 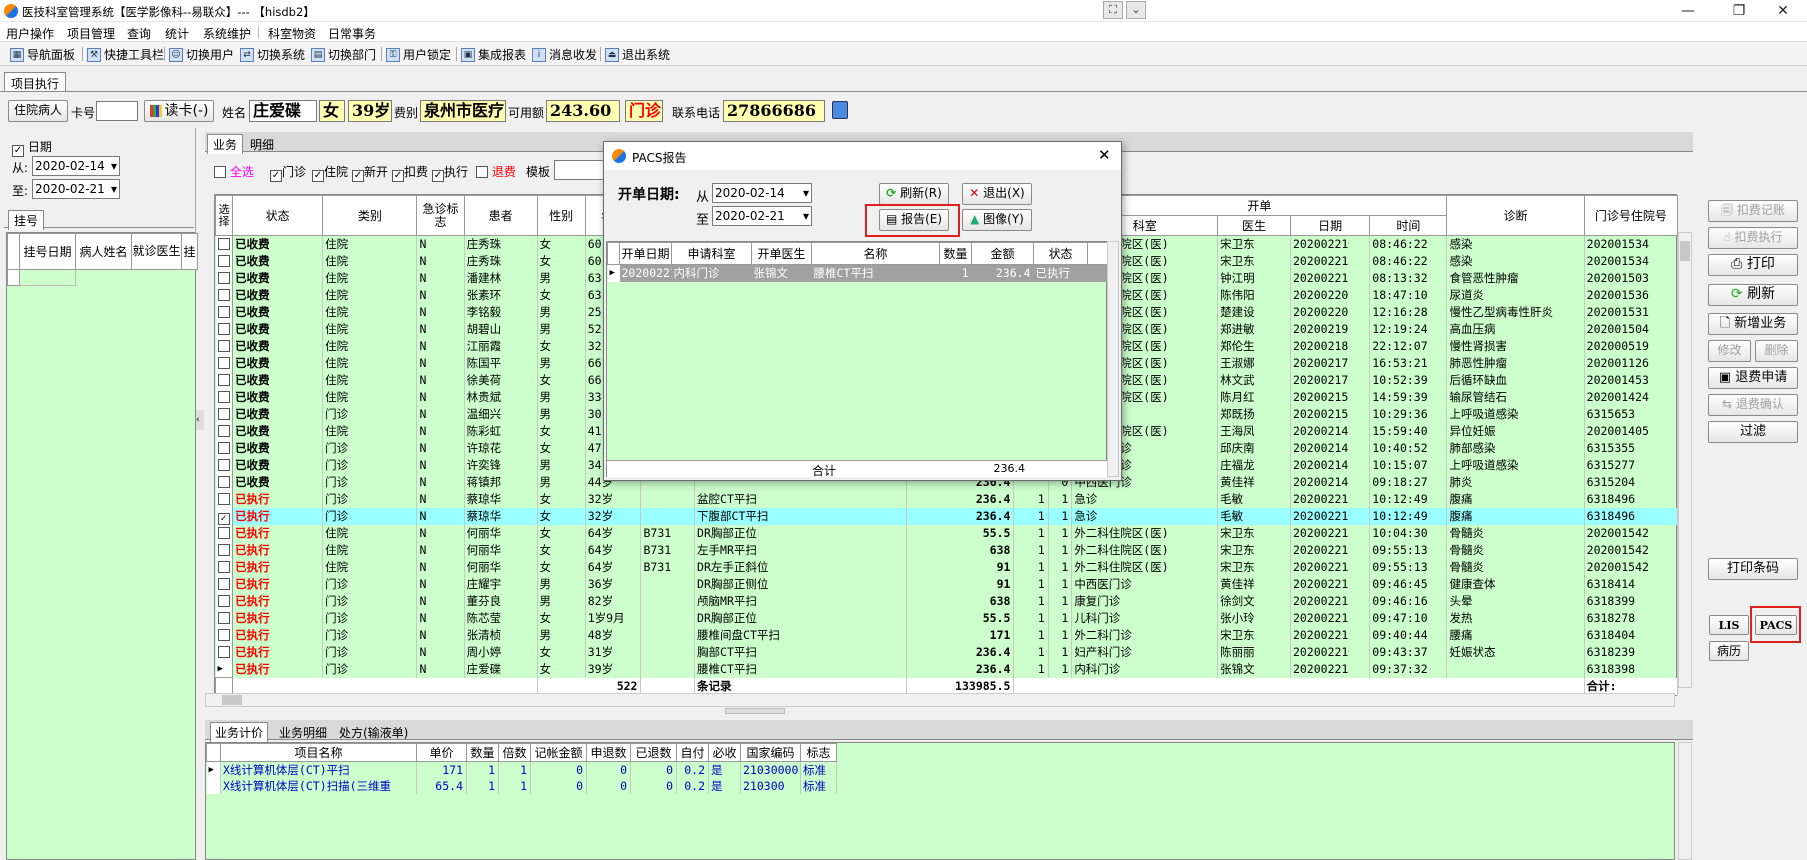 What do you see at coordinates (225, 144) in the screenshot?
I see `tab-business: 业务` at bounding box center [225, 144].